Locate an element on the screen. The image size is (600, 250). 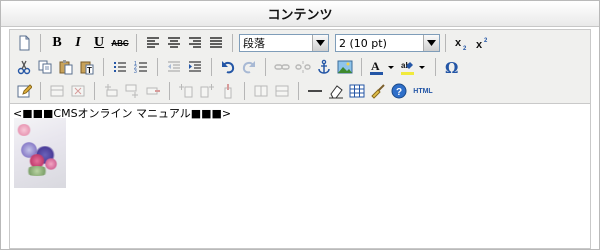
superscript-icon: x2 is located at coordinates (483, 43).